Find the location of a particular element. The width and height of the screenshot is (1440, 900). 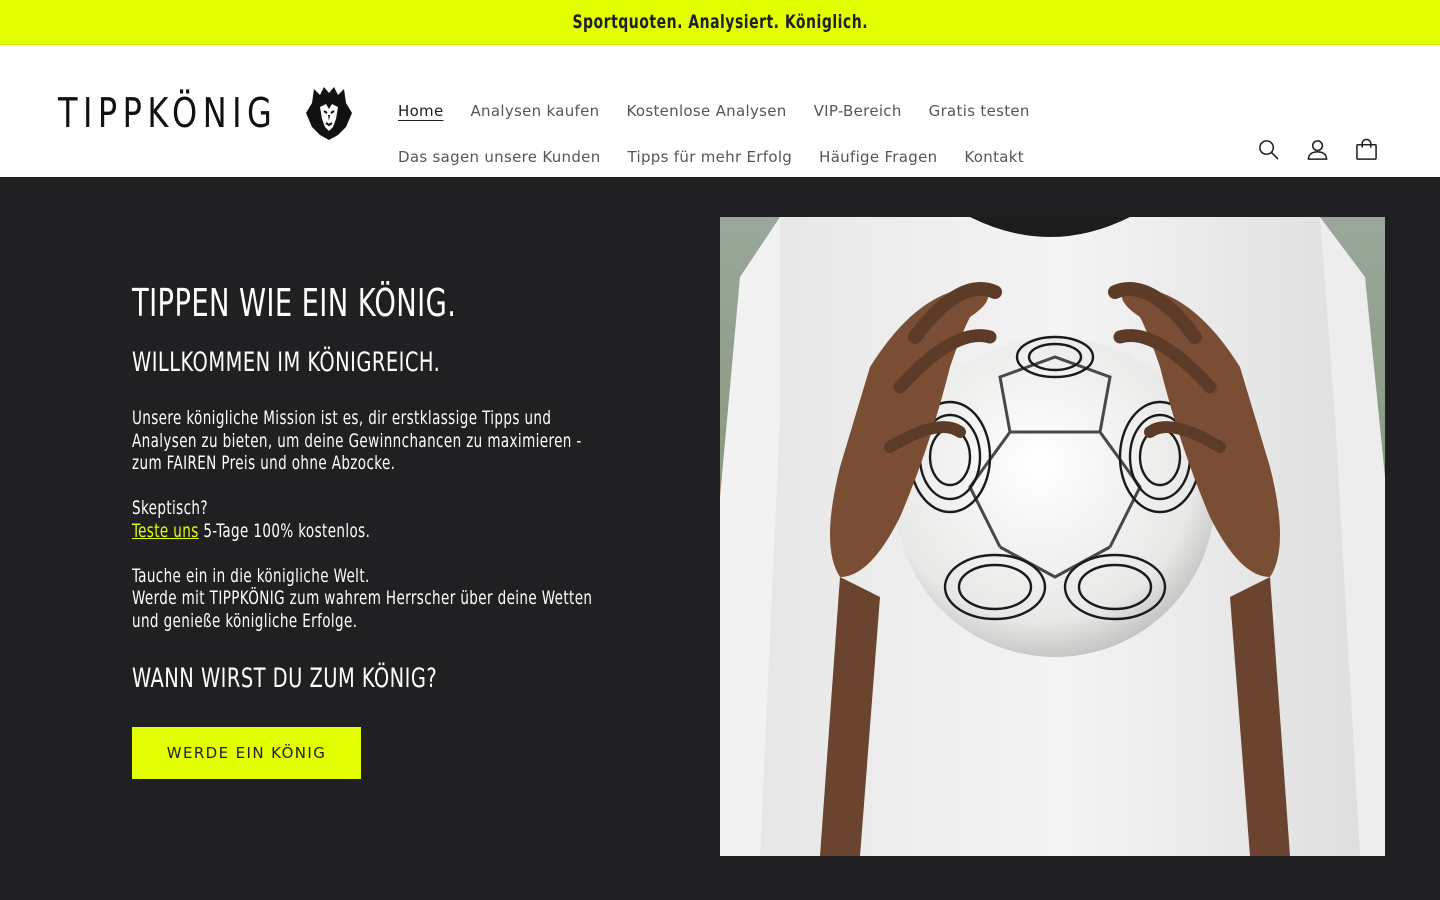

hero-question: WANN WIRST DU ZUM KÖNIG? is located at coordinates (285, 678).